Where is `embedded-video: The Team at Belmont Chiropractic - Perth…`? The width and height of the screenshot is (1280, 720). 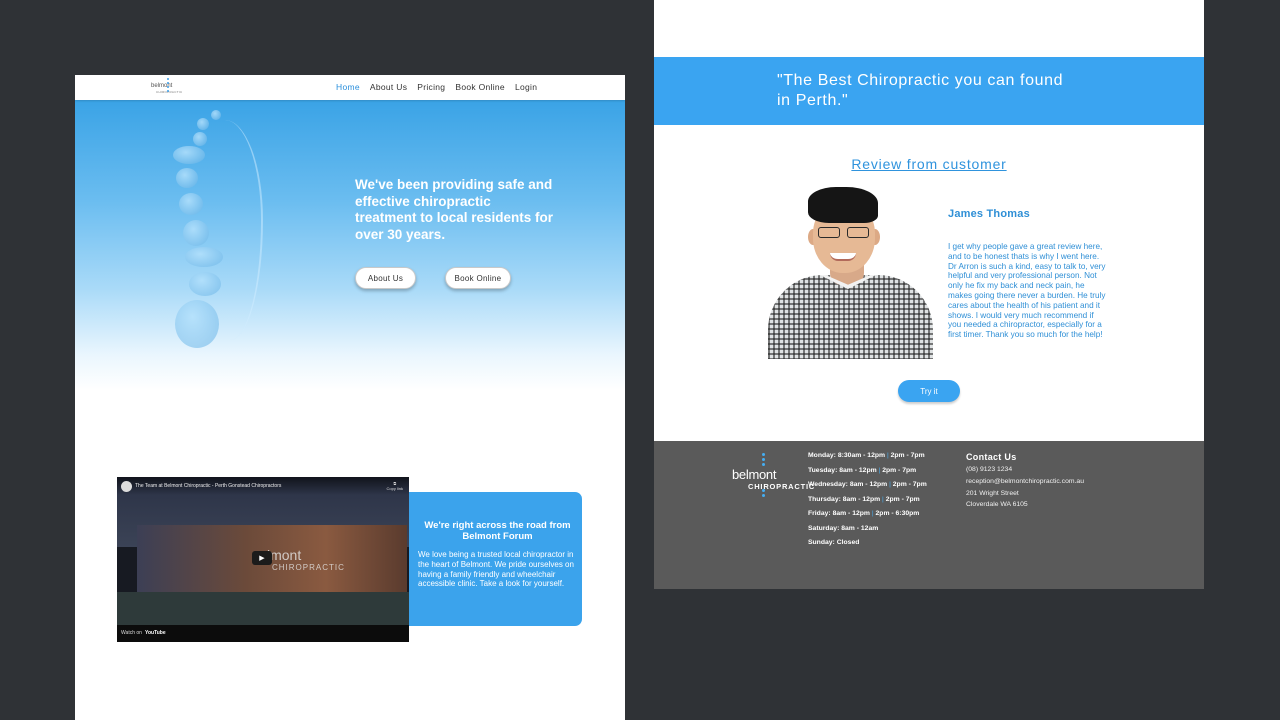 embedded-video: The Team at Belmont Chiropractic - Perth… is located at coordinates (263, 559).